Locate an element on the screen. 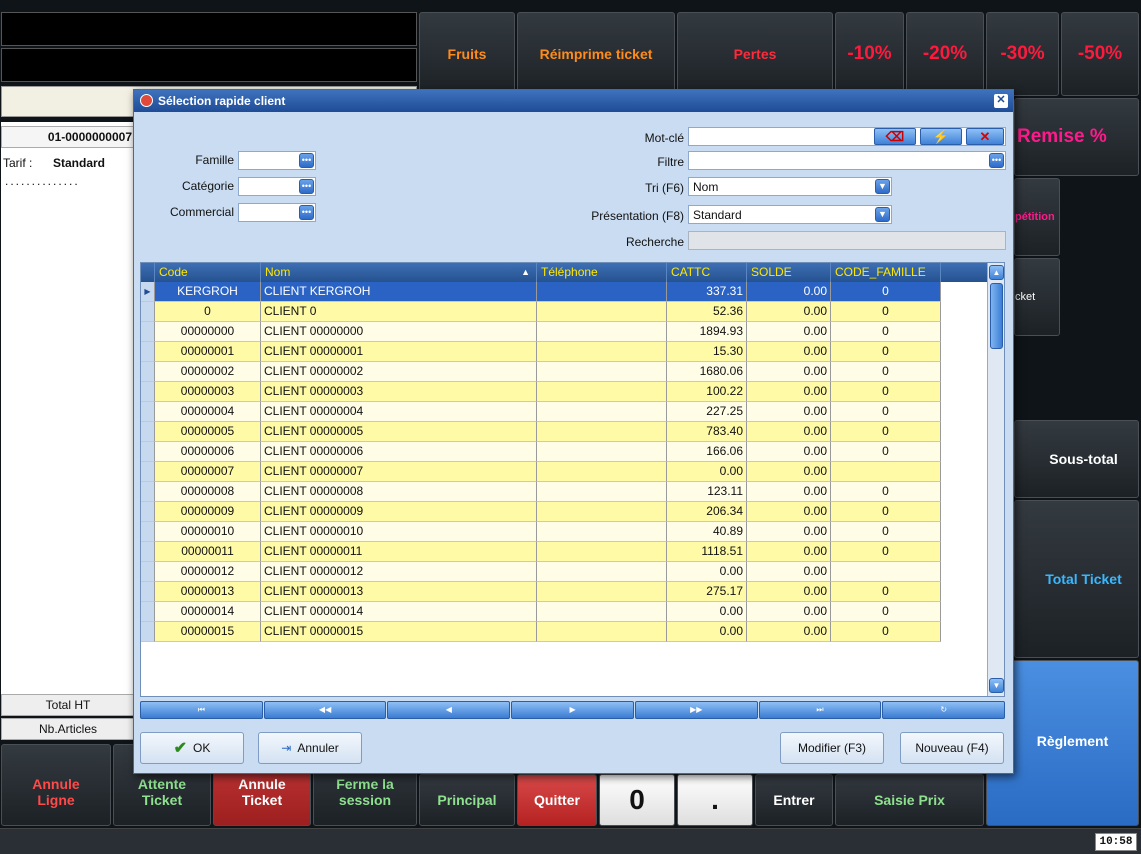  cell-code: 00000008 is located at coordinates (208, 492).